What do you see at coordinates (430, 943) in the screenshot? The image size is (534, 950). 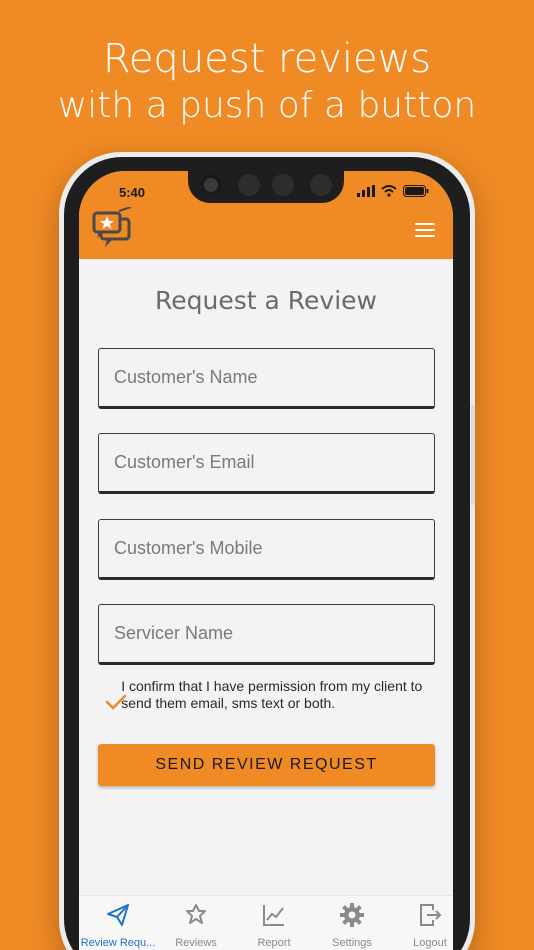 I see `tab-label: Logout` at bounding box center [430, 943].